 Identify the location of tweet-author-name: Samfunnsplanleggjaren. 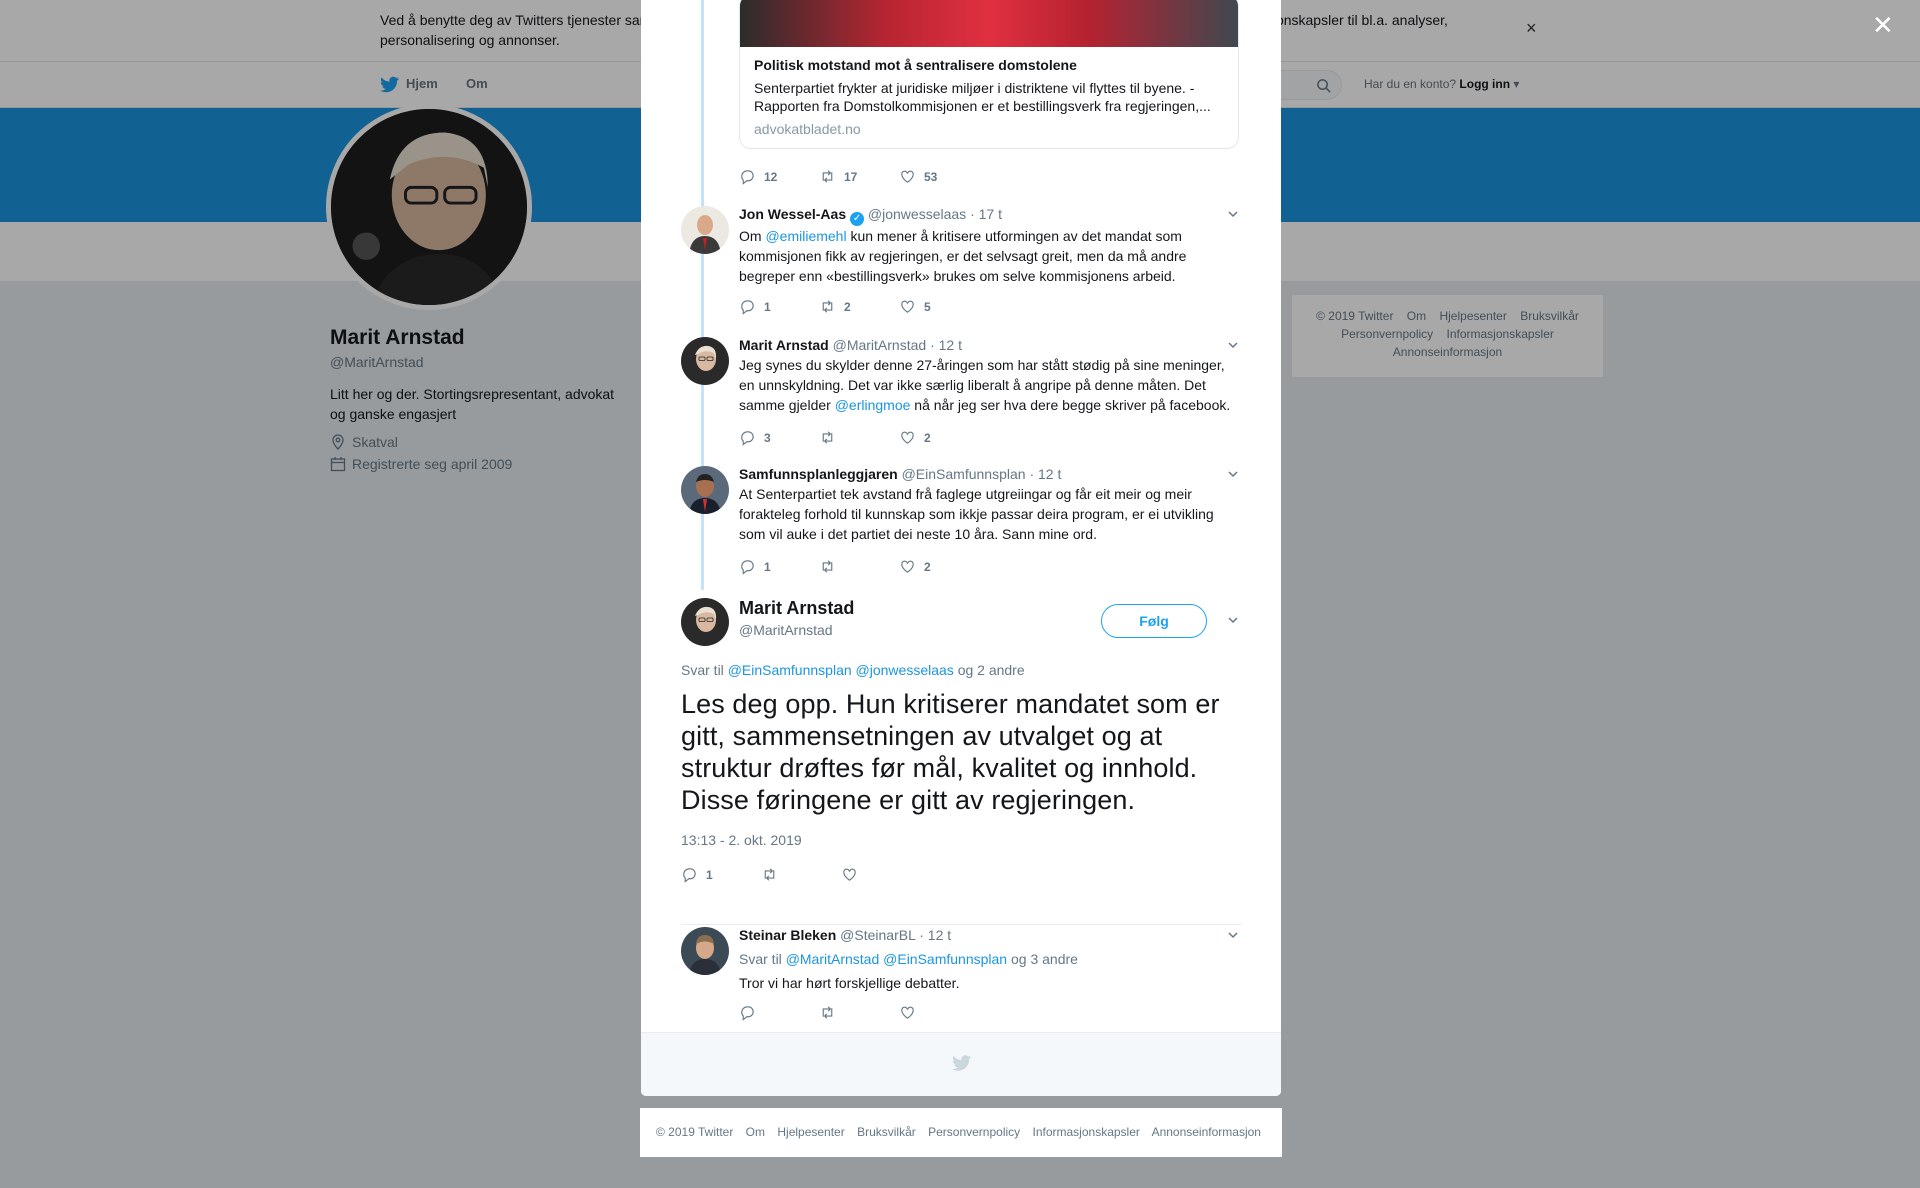
(818, 474).